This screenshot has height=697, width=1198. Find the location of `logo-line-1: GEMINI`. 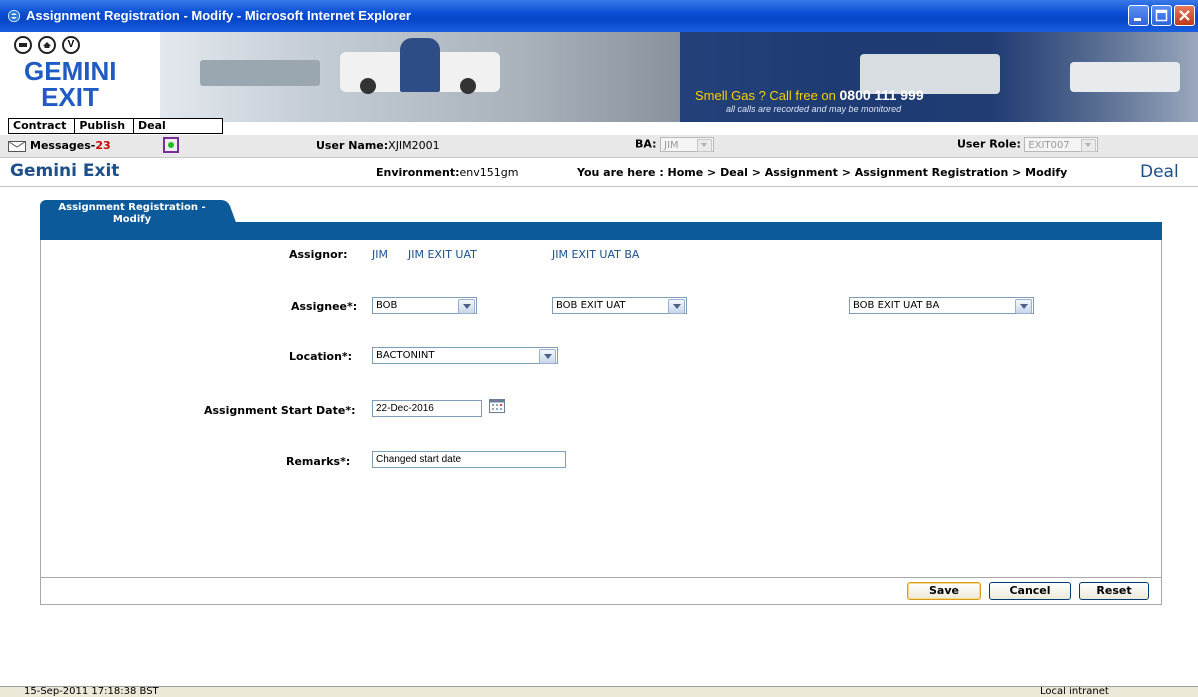

logo-line-1: GEMINI is located at coordinates (70, 71).